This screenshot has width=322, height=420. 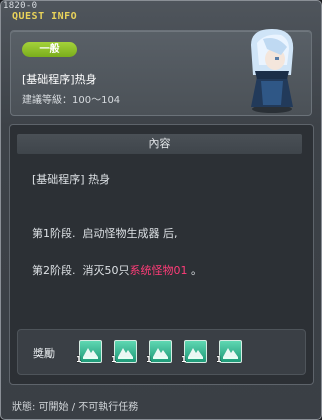 I want to click on stage-2-text: 第2阶段. 消灭50只系统怪物01 。, so click(x=117, y=270).